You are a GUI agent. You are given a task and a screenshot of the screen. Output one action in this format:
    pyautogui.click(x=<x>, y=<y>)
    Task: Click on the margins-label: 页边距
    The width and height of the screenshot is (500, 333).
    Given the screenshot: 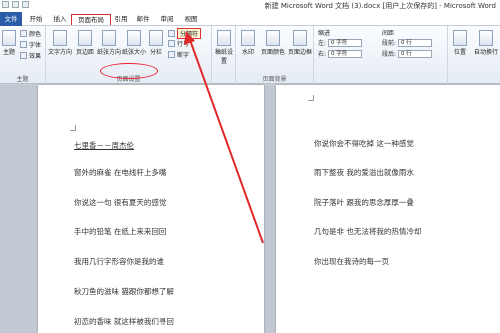 What is the action you would take?
    pyautogui.click(x=84, y=52)
    